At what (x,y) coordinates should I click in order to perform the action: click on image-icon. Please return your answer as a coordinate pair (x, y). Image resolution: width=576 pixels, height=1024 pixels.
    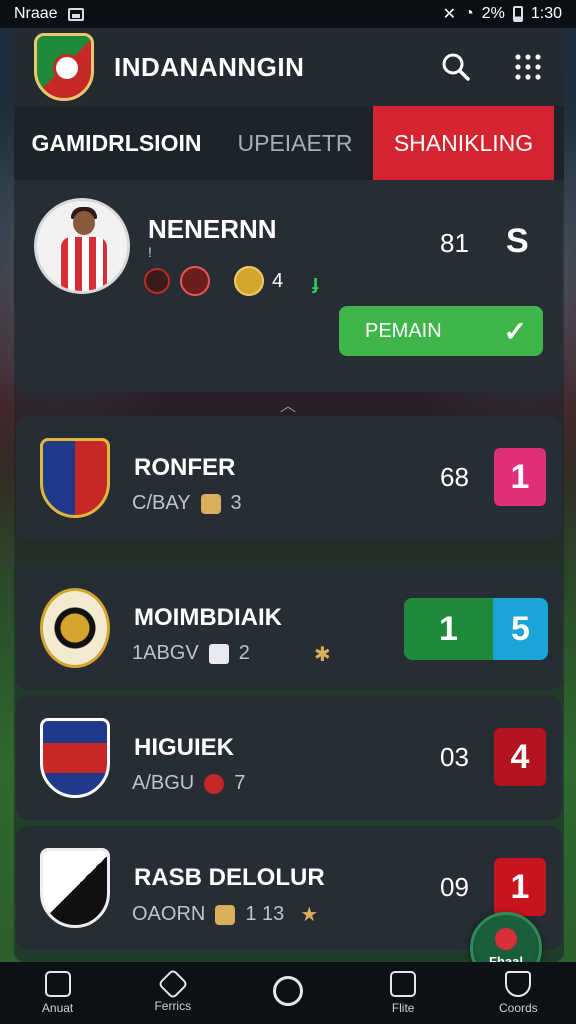
    Looking at the image, I should click on (75, 14).